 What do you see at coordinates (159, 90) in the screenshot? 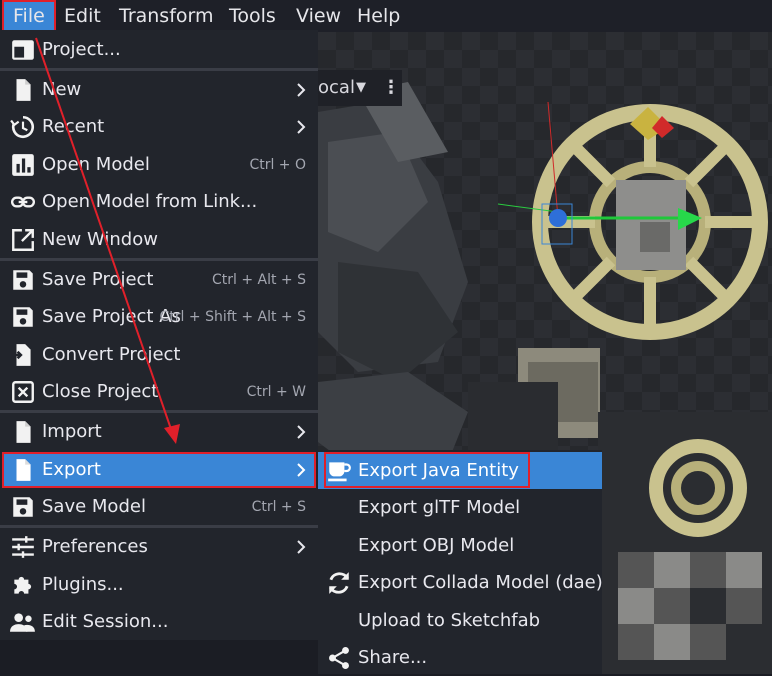
I see `menu-item-new: New` at bounding box center [159, 90].